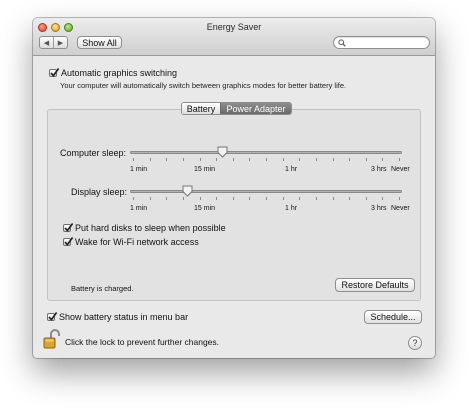 The image size is (469, 408). I want to click on computer-sleep-knob, so click(222, 152).